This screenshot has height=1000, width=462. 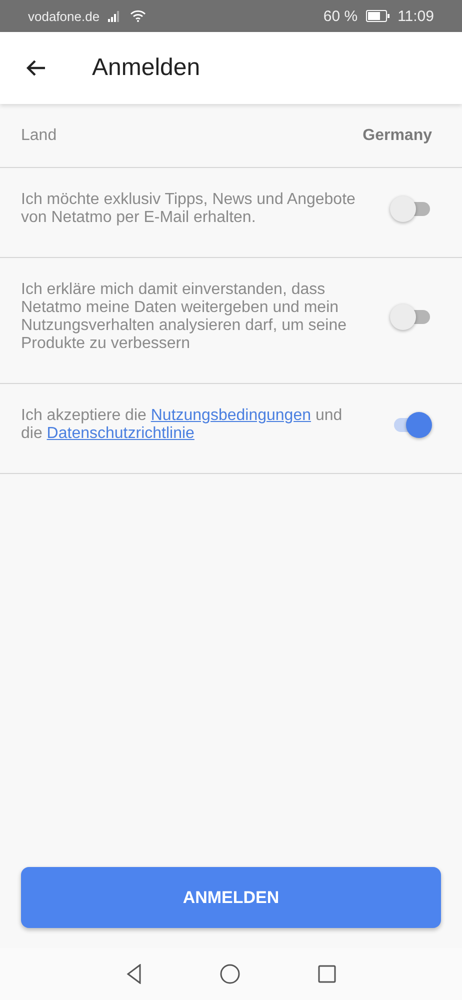 I want to click on wifi-icon, so click(x=138, y=16).